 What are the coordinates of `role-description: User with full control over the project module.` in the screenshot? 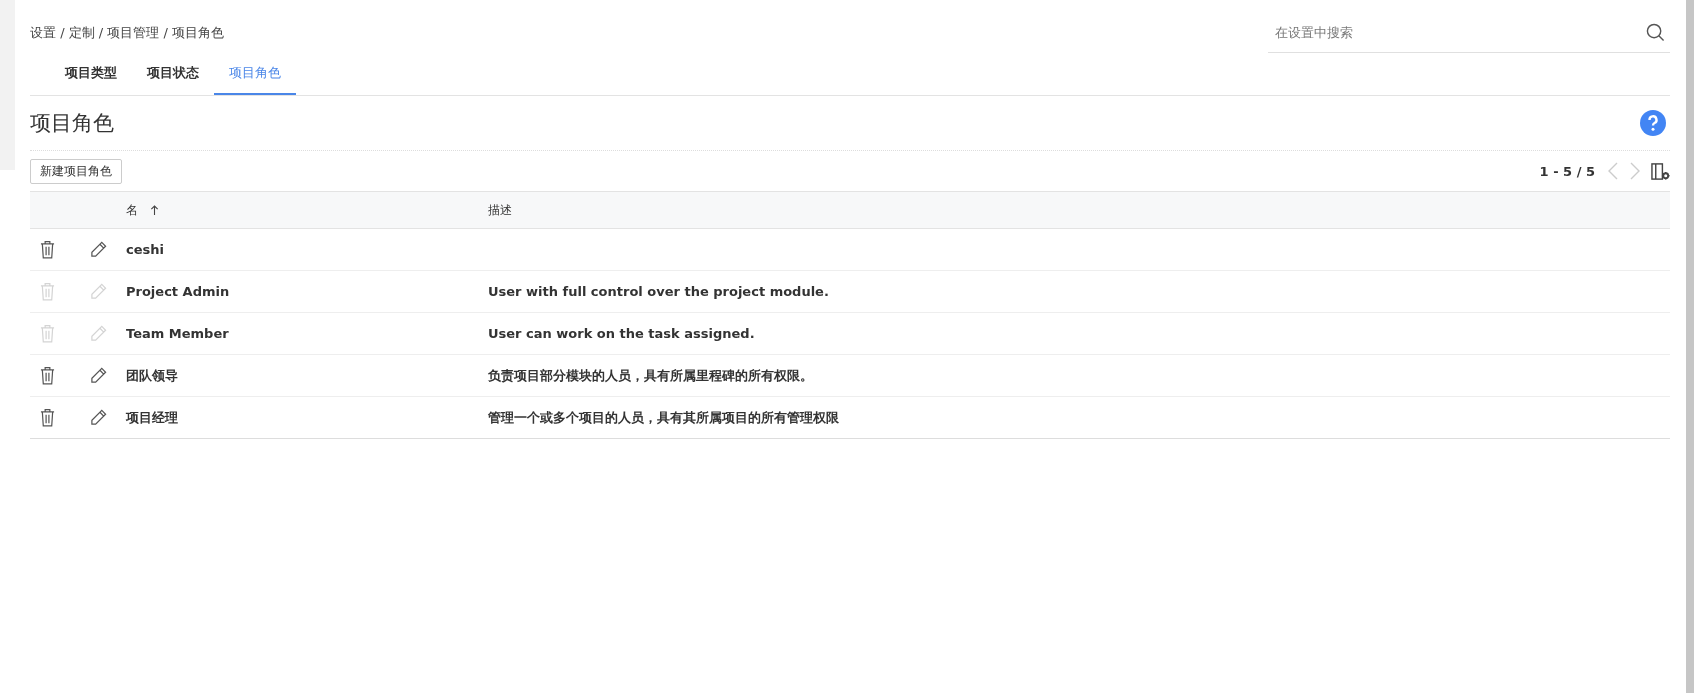 It's located at (658, 291).